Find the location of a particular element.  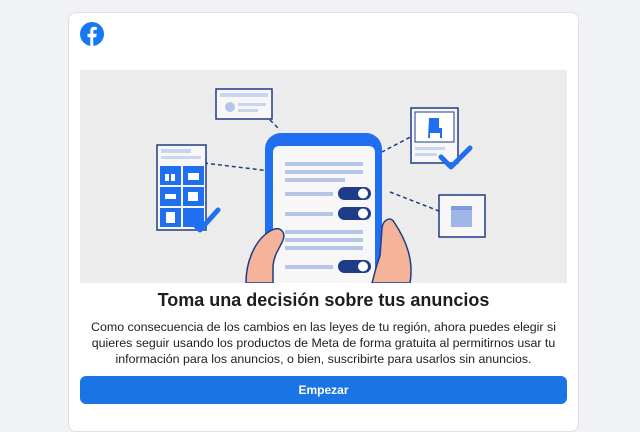

phone-illustration is located at coordinates (323, 208).